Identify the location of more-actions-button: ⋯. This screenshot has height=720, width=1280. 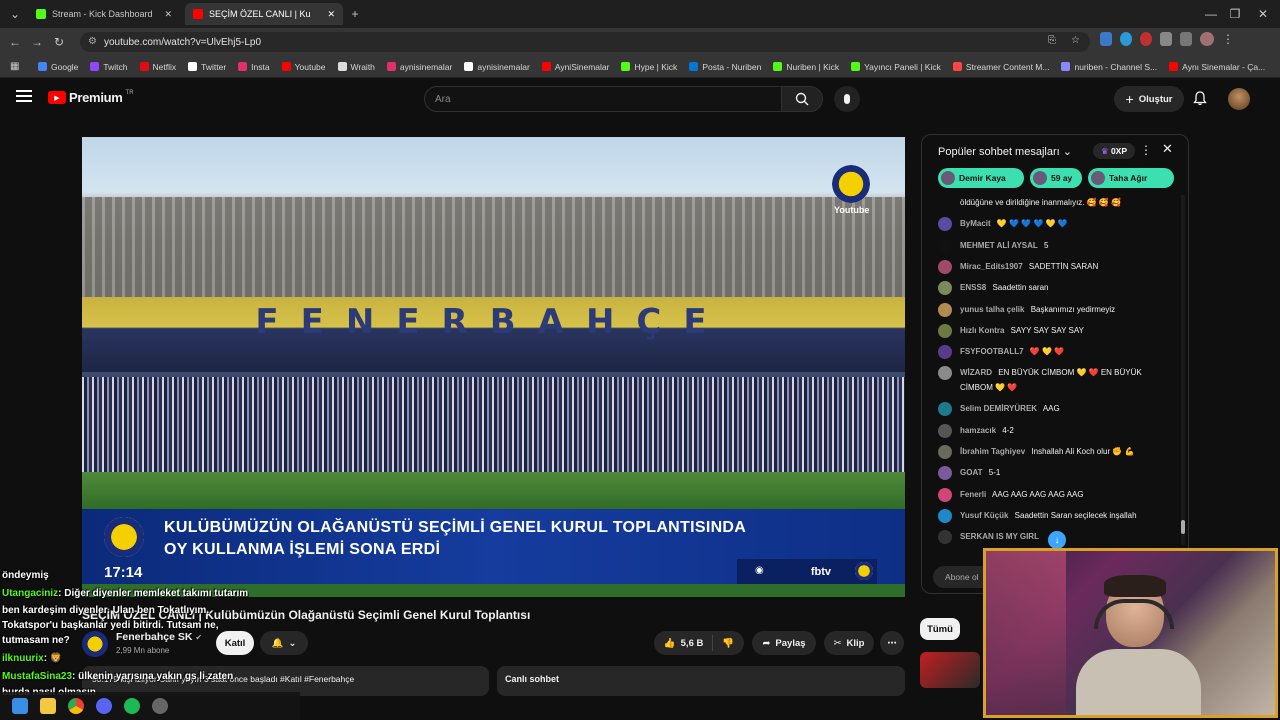
(892, 643).